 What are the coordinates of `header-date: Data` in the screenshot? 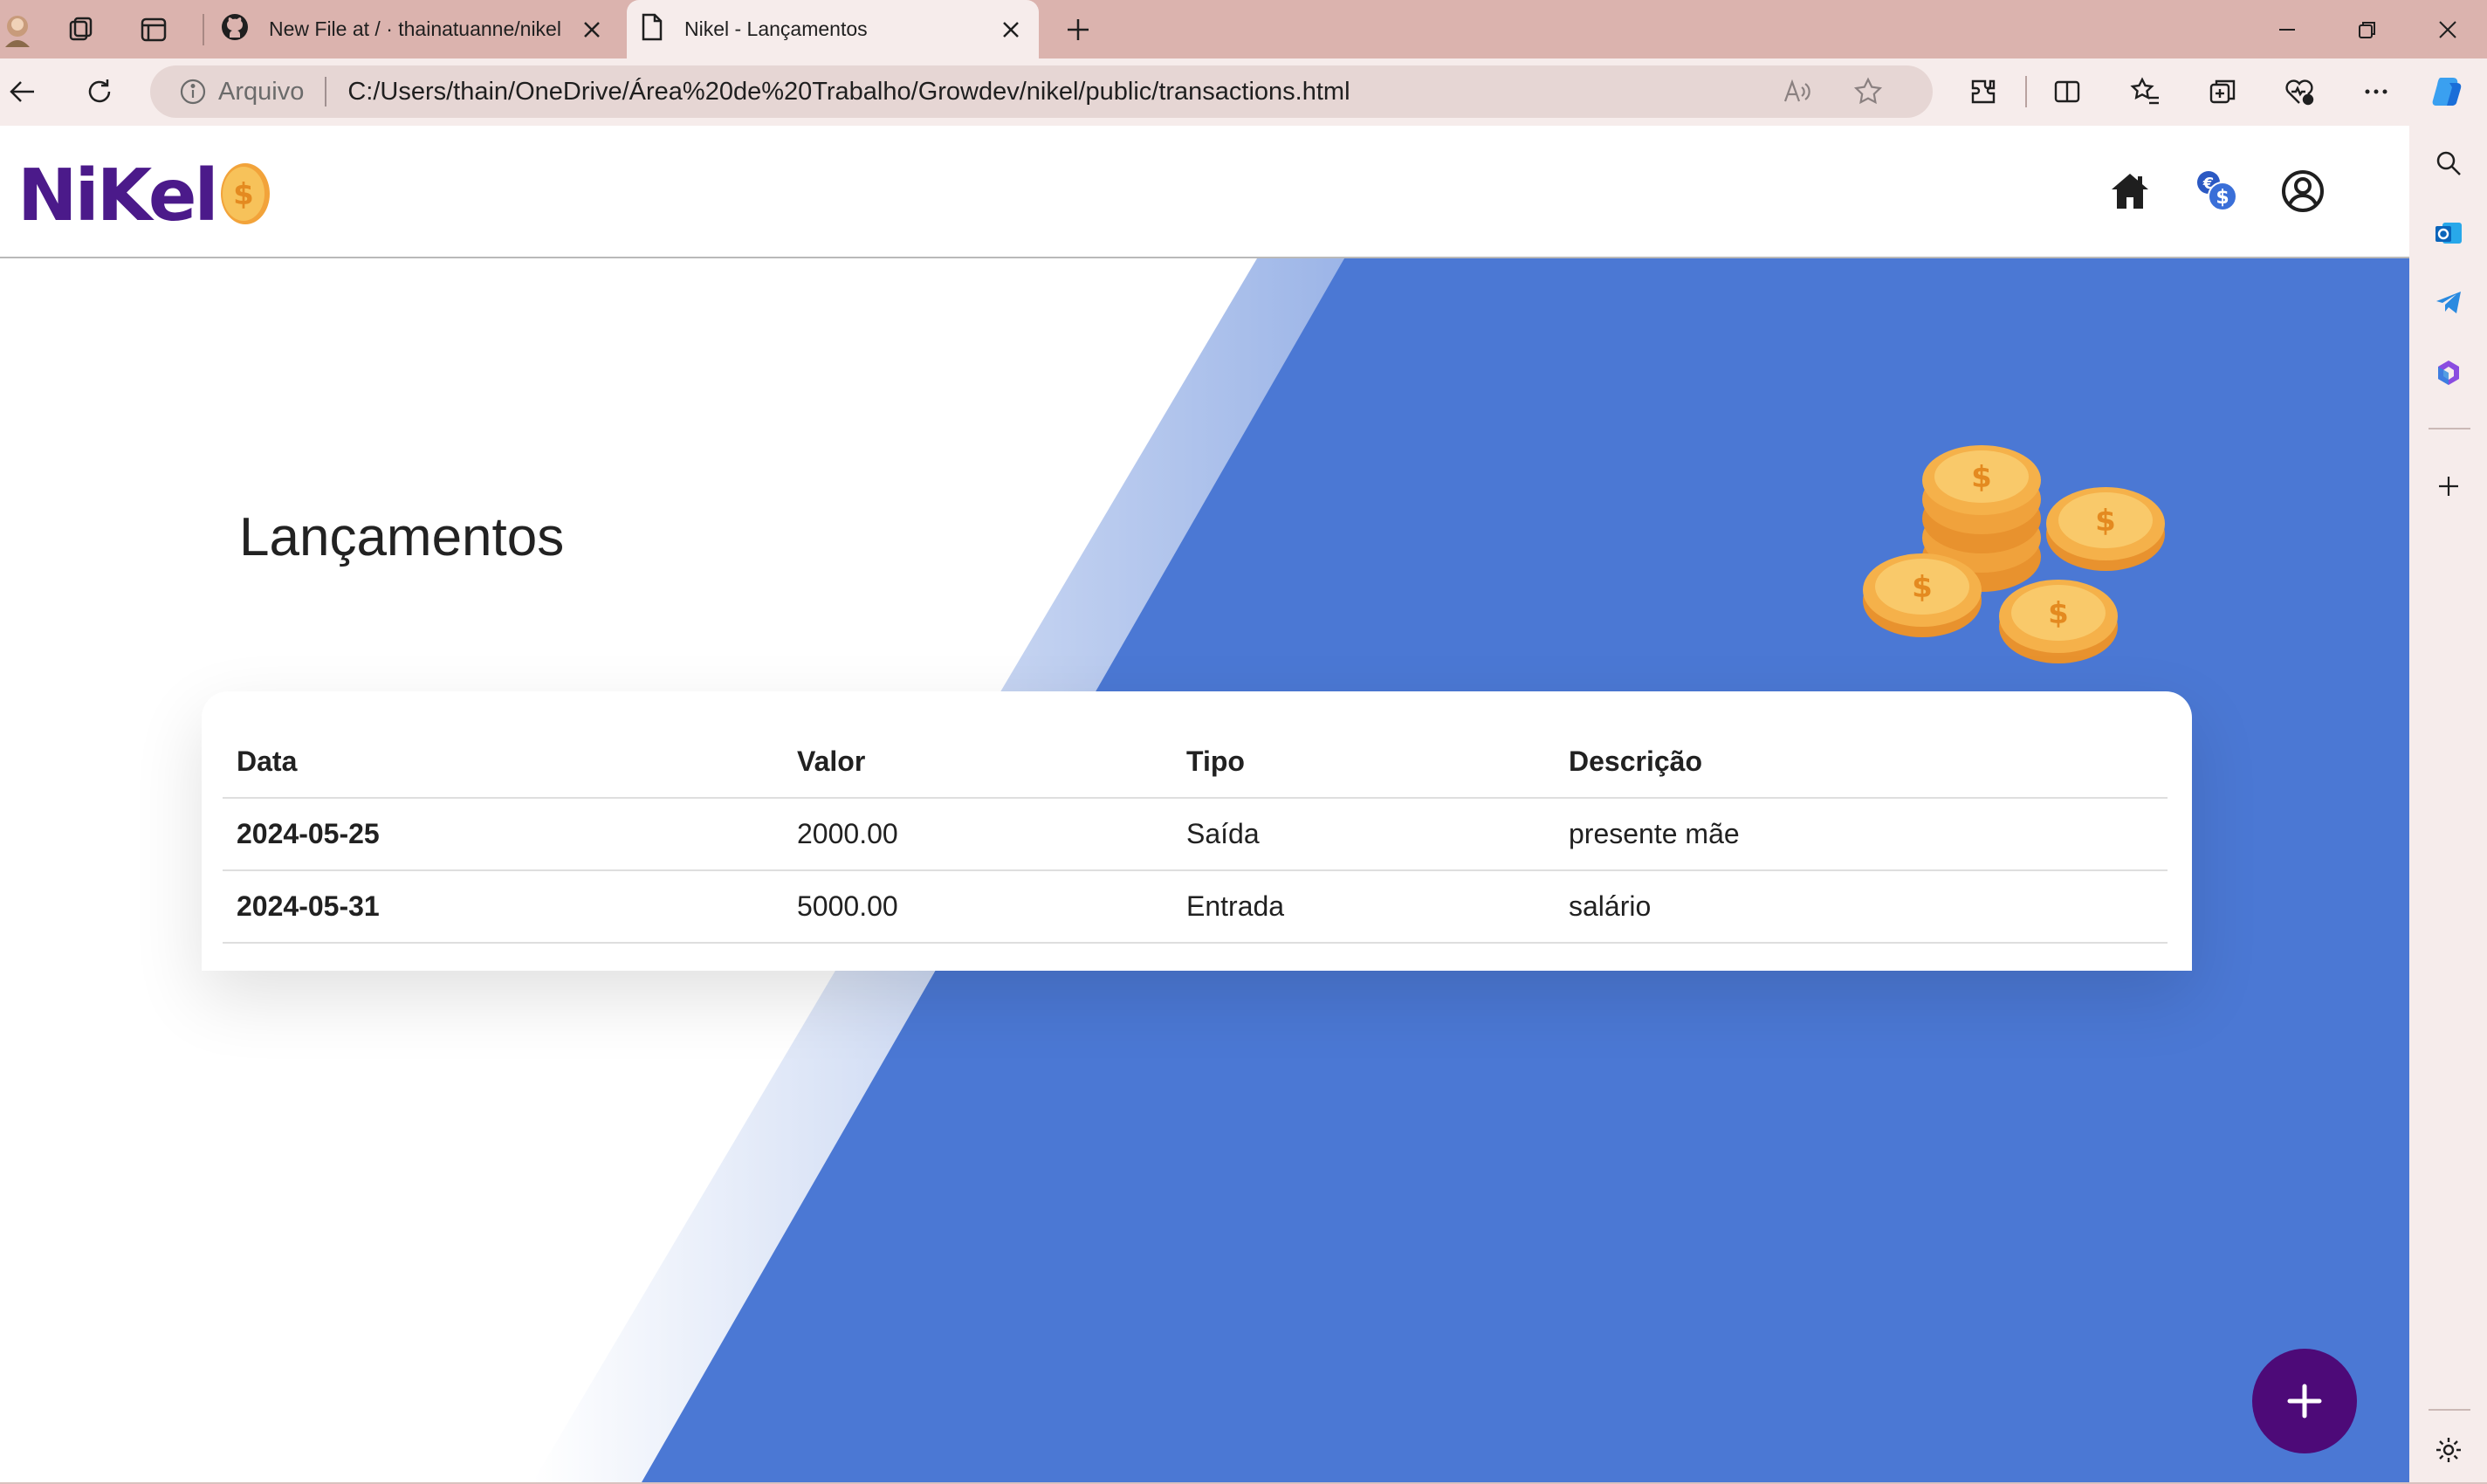 It's located at (268, 761).